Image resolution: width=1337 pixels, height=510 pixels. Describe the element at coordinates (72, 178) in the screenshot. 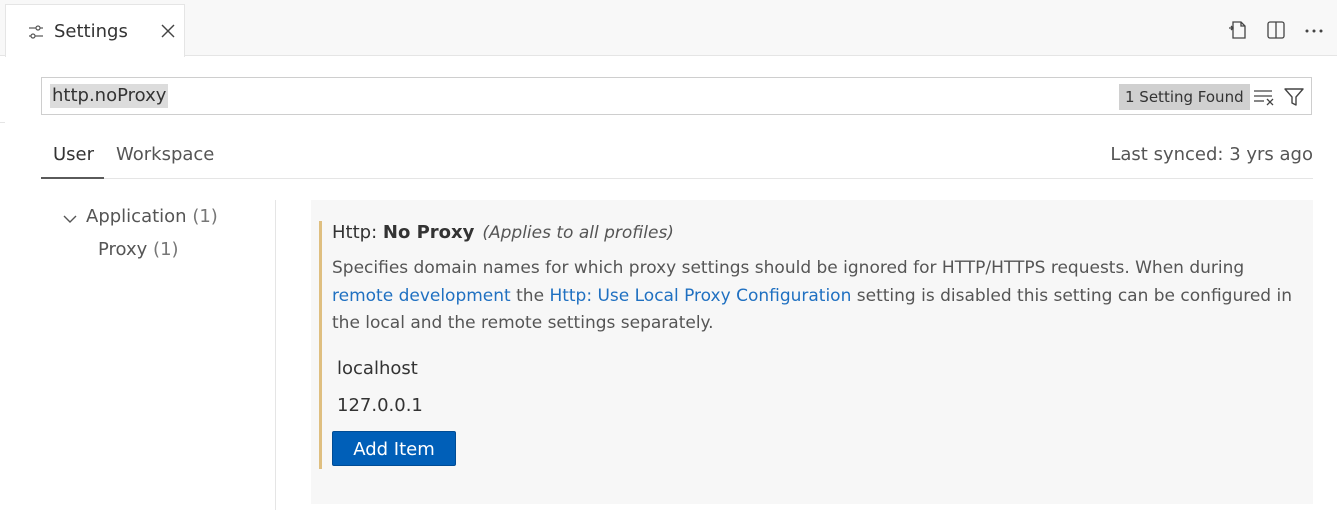

I see `active-tab-indicator` at that location.